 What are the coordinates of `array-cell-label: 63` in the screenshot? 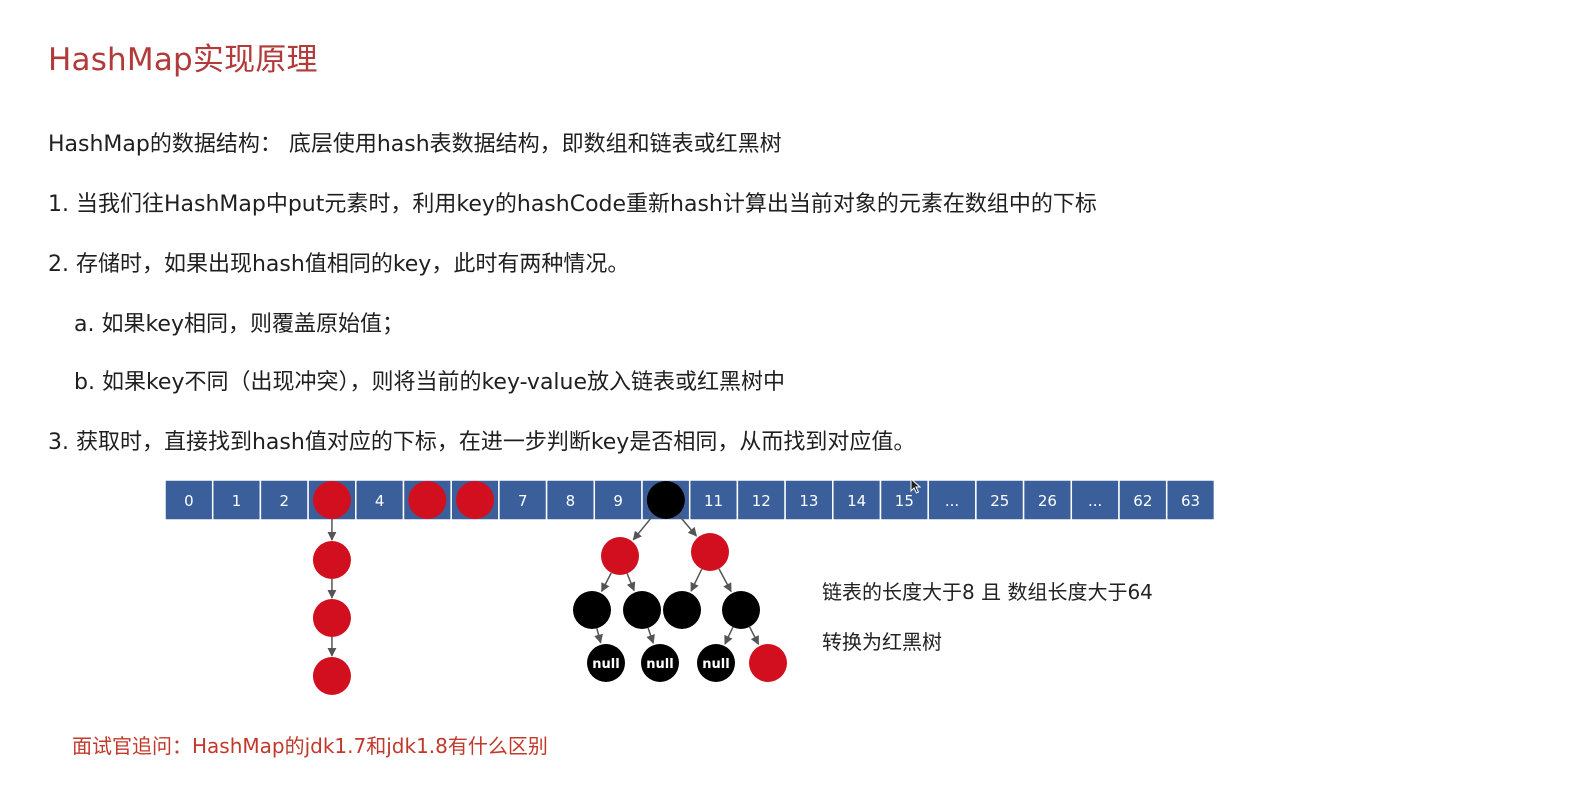 It's located at (1190, 501).